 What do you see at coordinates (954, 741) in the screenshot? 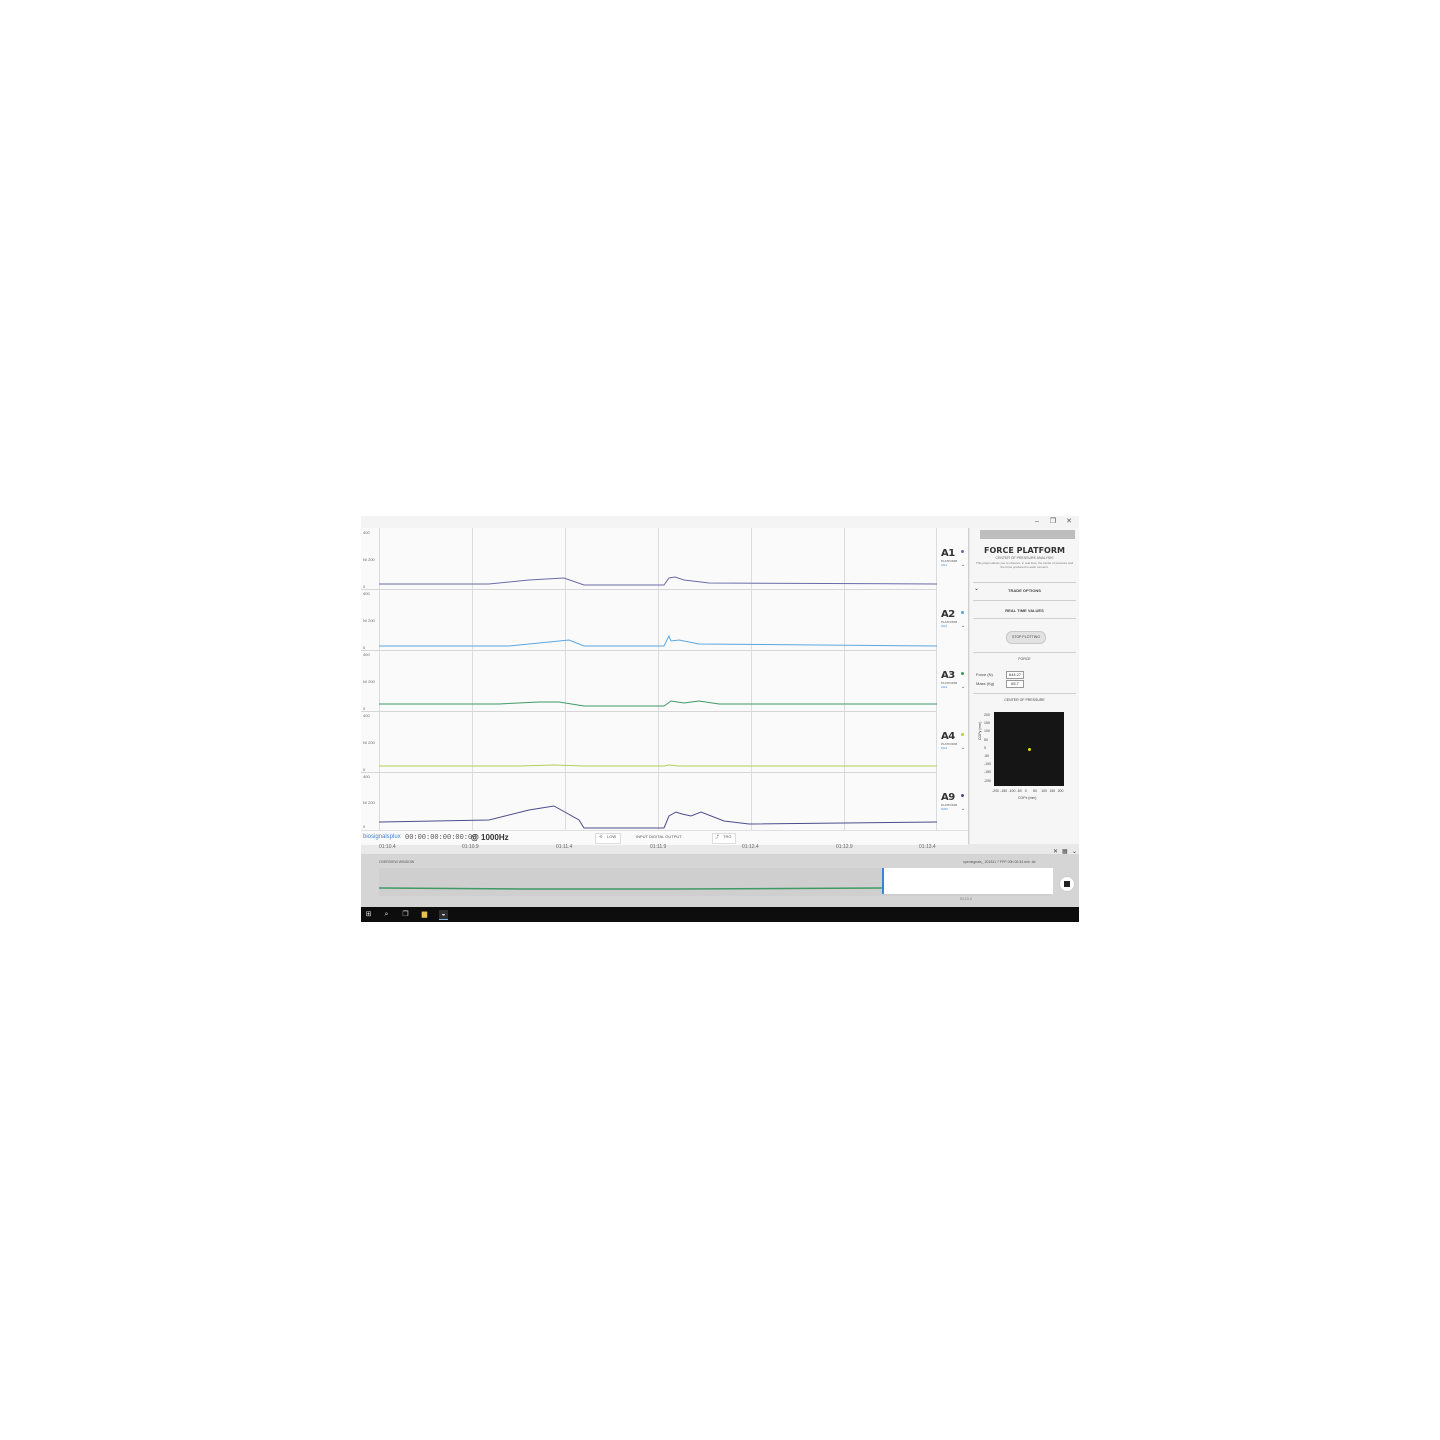
I see `channel-a4-label: A4 PLATFORM CH4 ⌄` at bounding box center [954, 741].